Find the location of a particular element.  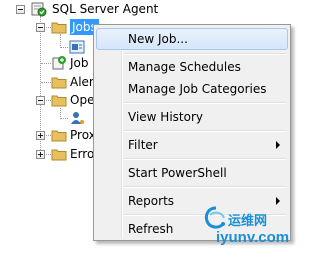

user-icon is located at coordinates (77, 118).